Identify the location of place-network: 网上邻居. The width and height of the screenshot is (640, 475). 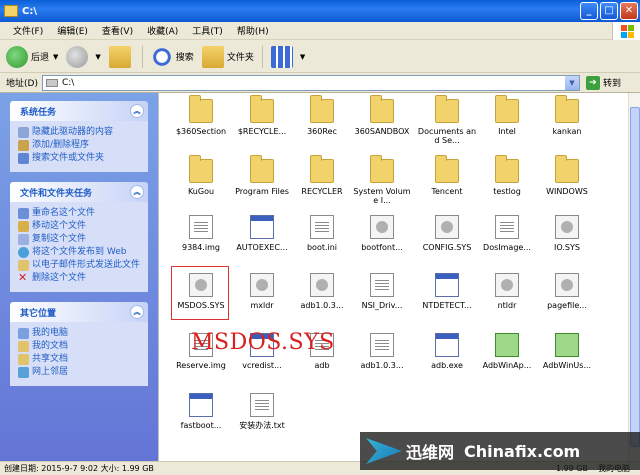
(80, 372).